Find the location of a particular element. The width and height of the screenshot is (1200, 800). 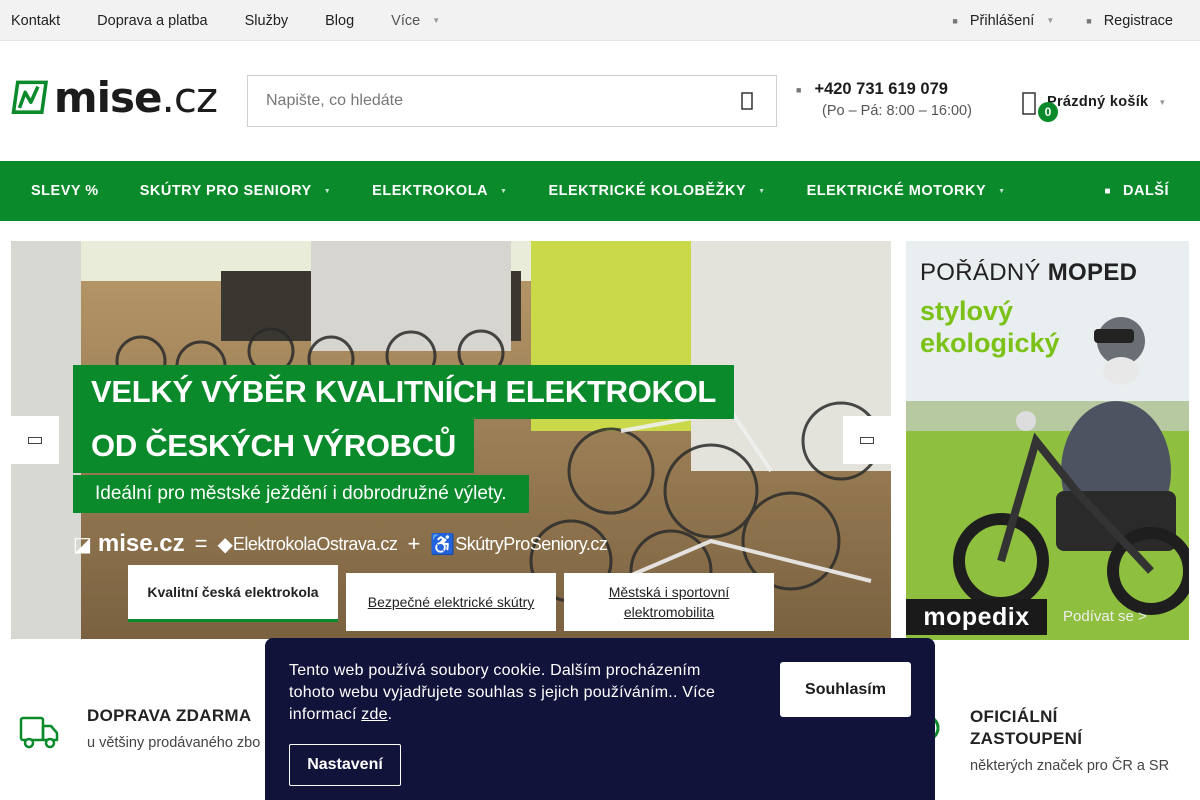

tagline-2: ekologický is located at coordinates (990, 343).